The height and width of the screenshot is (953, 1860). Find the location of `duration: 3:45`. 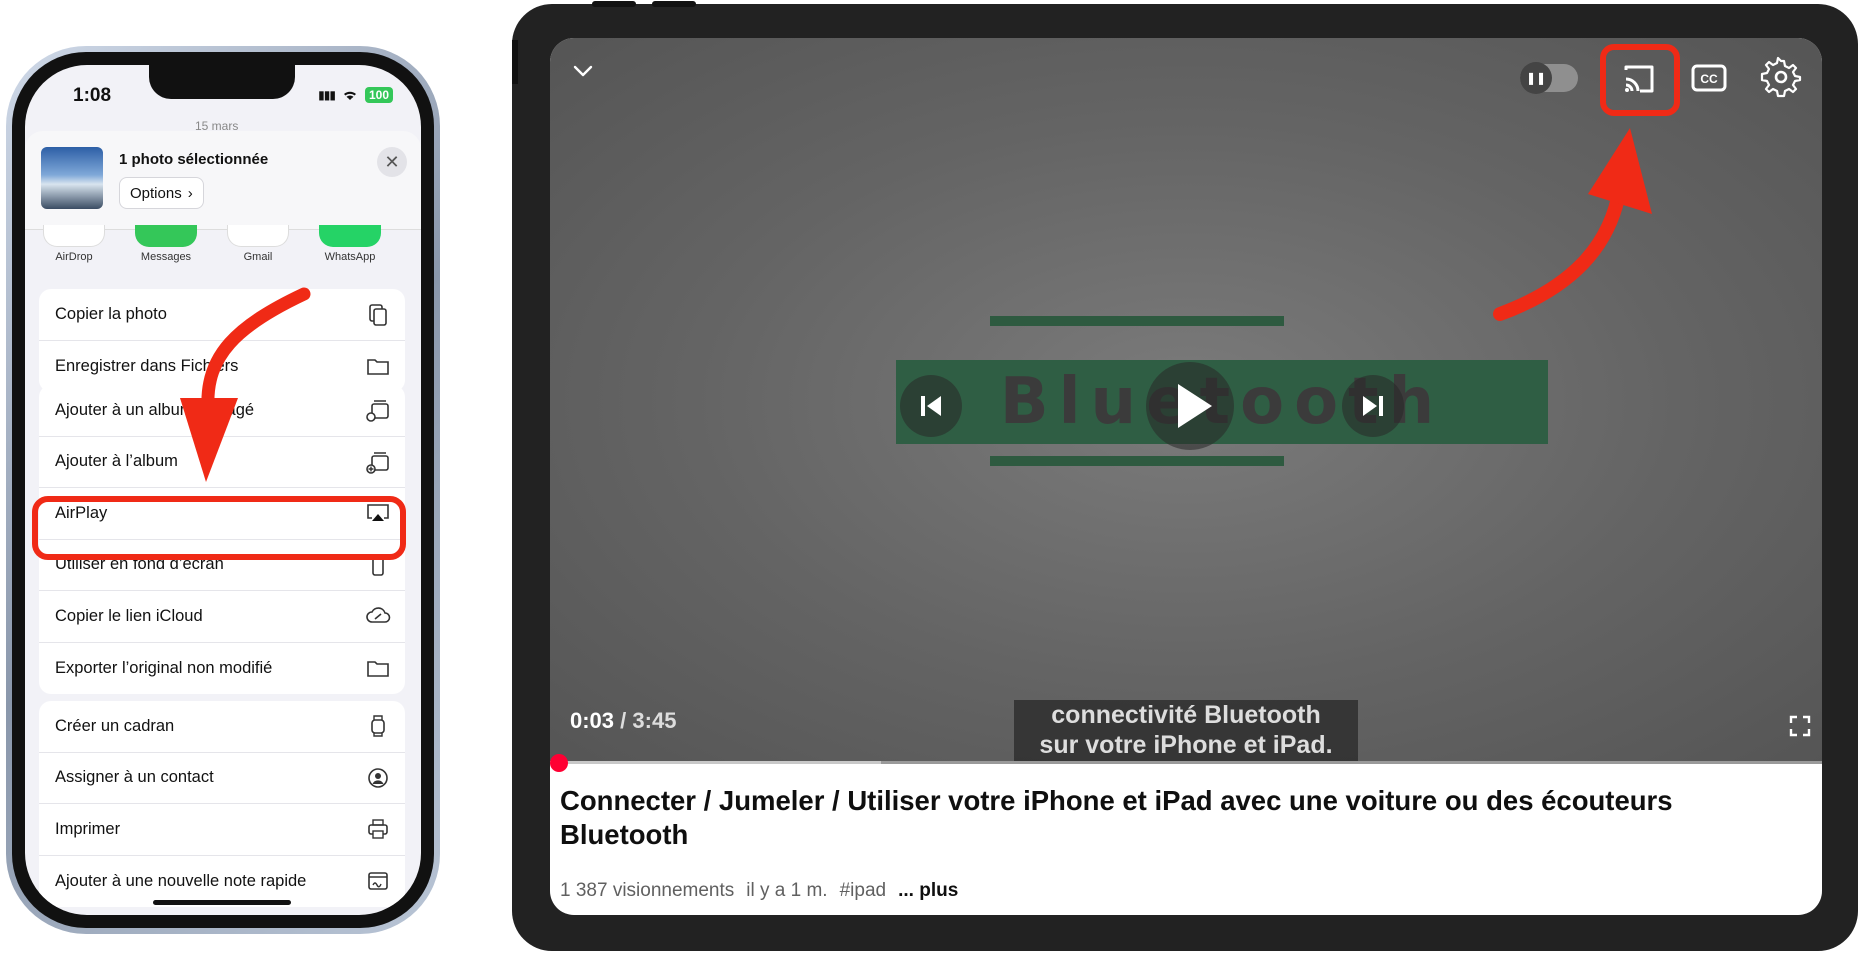

duration: 3:45 is located at coordinates (654, 720).